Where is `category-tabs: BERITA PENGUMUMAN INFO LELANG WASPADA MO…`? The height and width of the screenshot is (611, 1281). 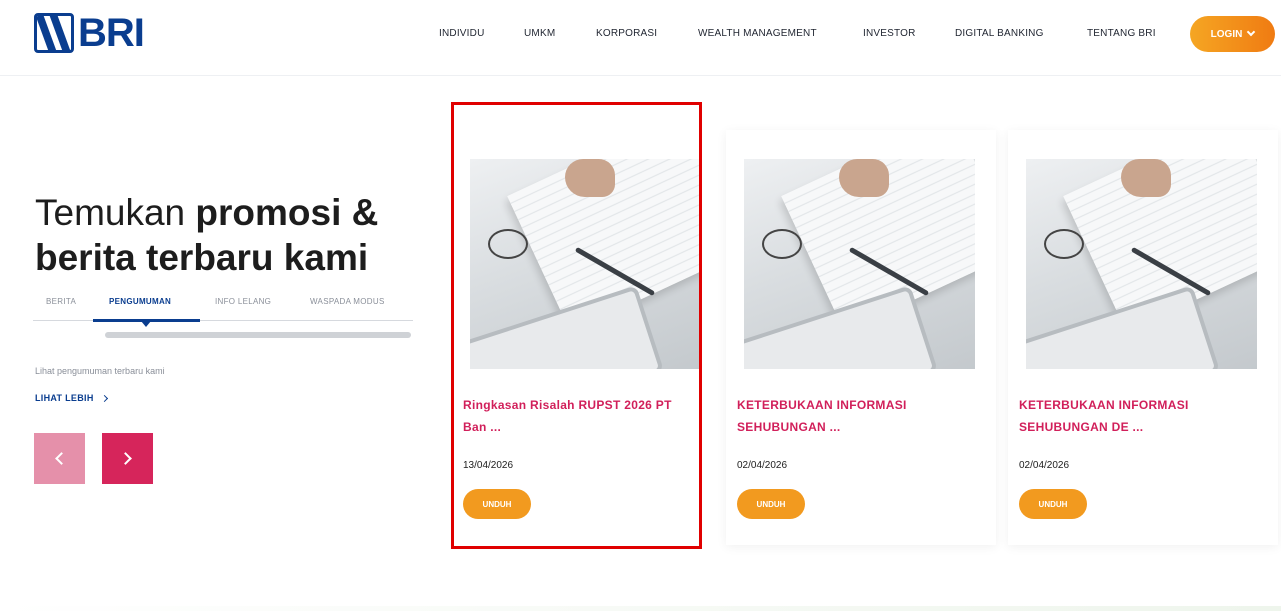
category-tabs: BERITA PENGUMUMAN INFO LELANG WASPADA MO… is located at coordinates (223, 309).